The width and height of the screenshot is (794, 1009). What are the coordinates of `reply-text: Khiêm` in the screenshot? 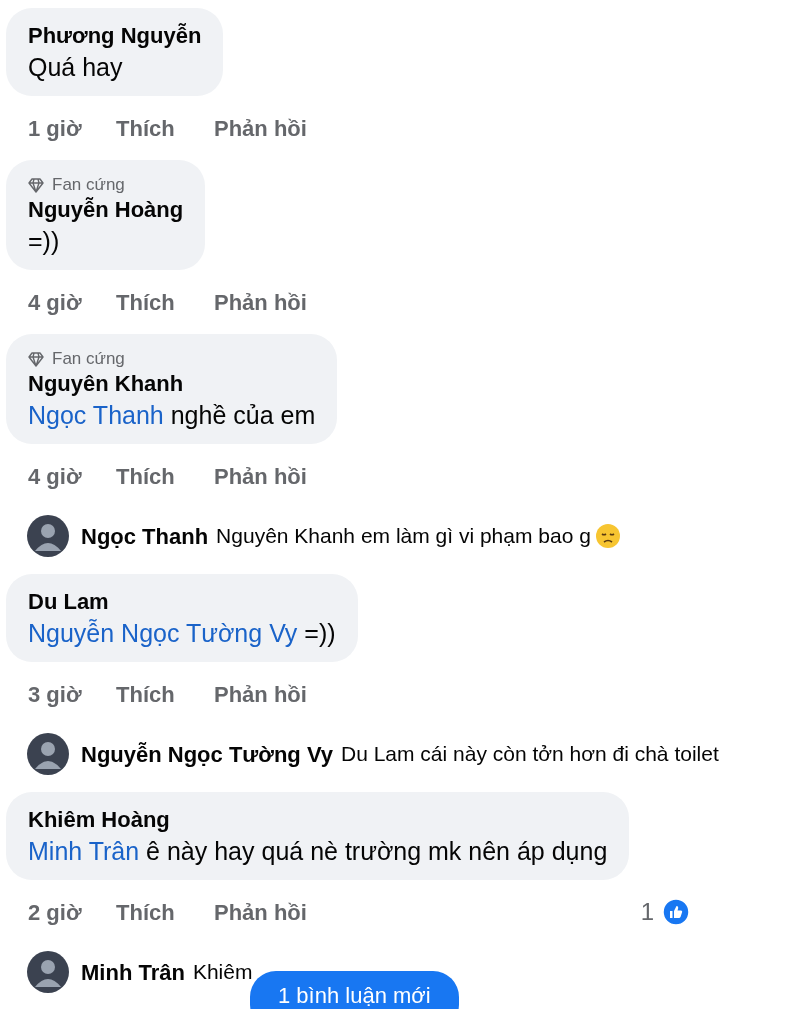 It's located at (222, 972).